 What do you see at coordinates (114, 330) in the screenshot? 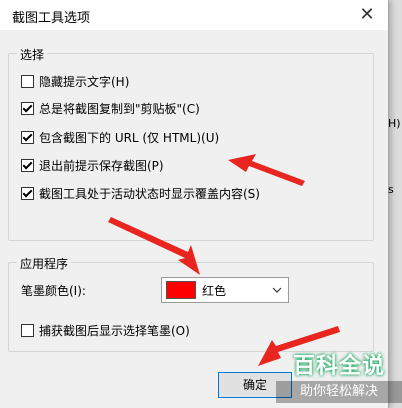
I see `option-label: 捕获截图后显示选择笔墨(O)` at bounding box center [114, 330].